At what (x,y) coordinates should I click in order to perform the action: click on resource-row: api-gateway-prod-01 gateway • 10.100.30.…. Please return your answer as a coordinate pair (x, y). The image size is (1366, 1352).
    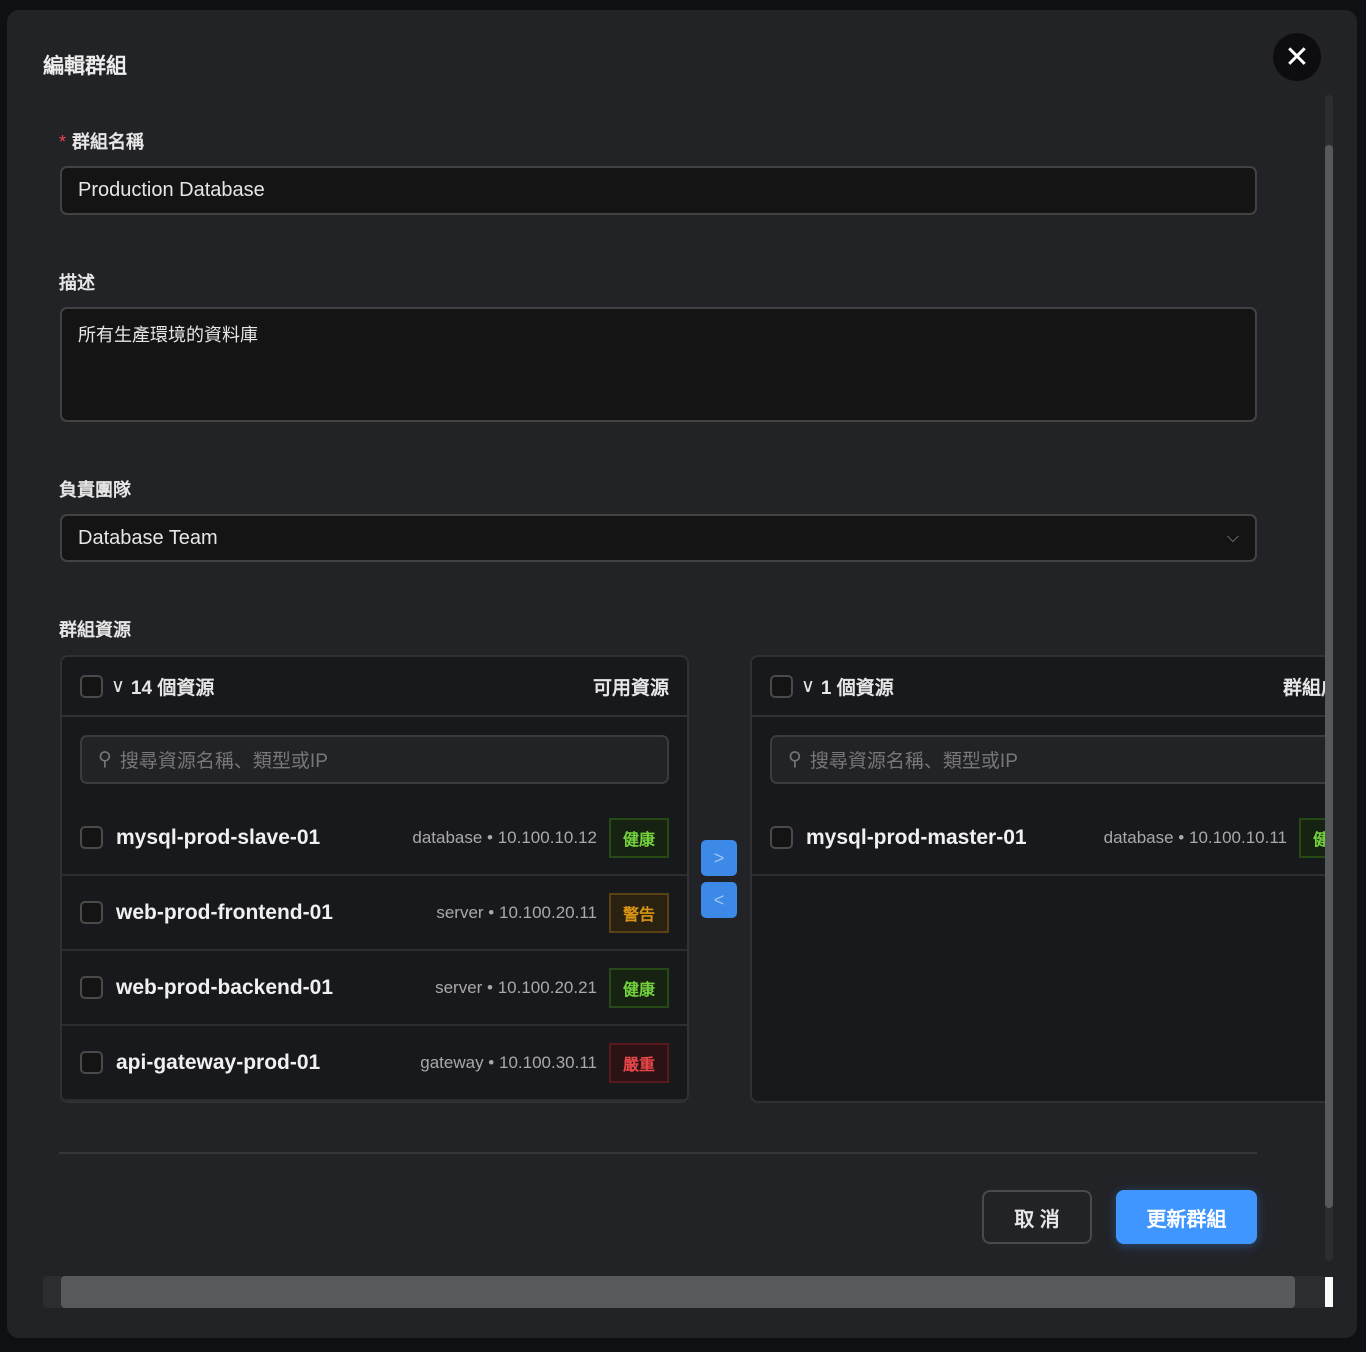
    Looking at the image, I should click on (374, 1063).